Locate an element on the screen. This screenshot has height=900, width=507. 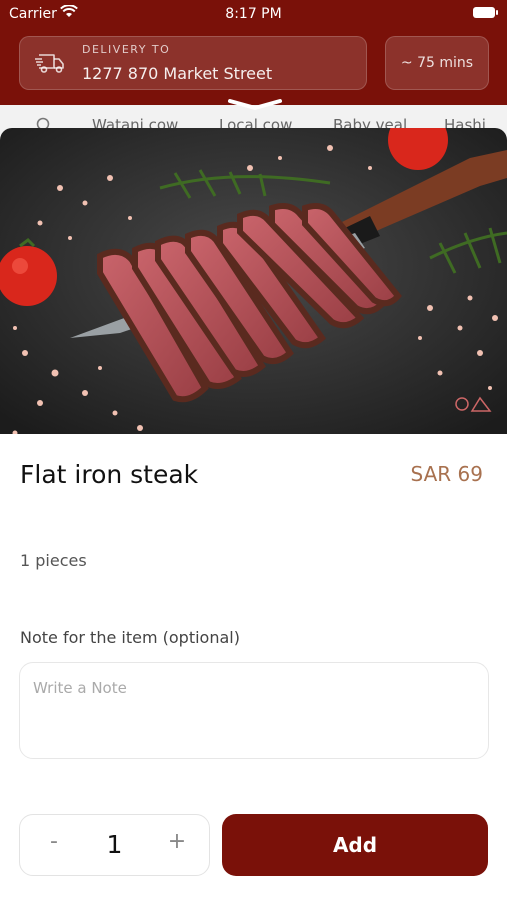
product-price: SAR 69 is located at coordinates (446, 474).